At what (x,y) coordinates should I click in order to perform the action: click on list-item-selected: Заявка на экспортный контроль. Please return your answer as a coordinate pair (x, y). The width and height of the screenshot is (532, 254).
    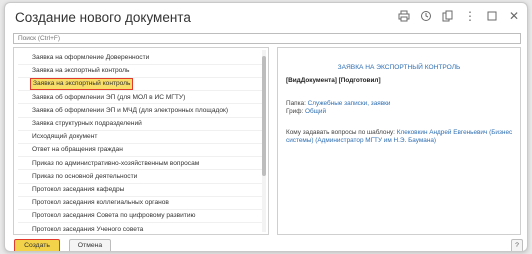
    Looking at the image, I should click on (82, 83).